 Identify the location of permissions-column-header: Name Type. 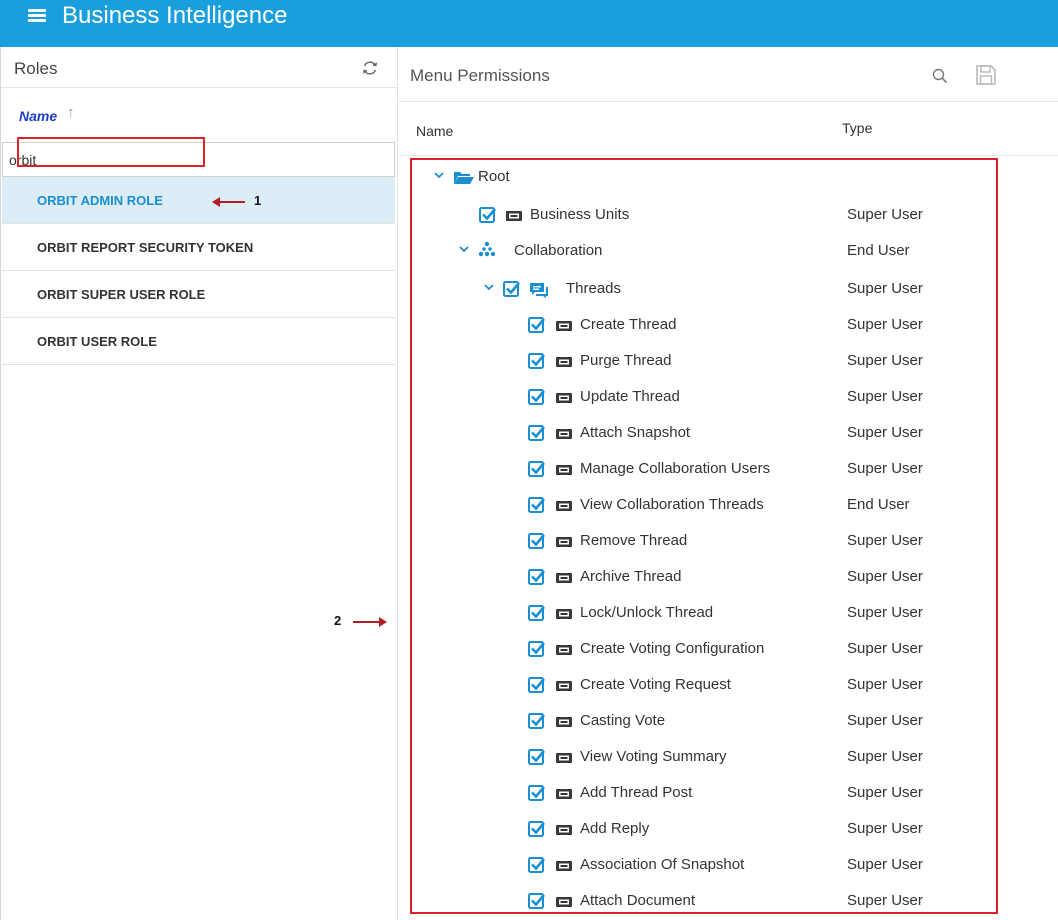
(728, 129).